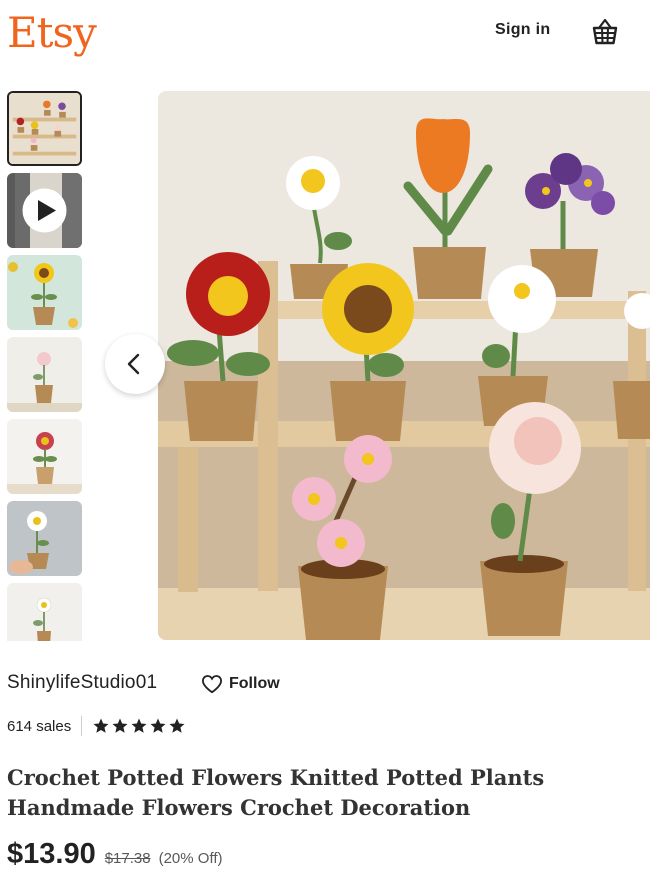  What do you see at coordinates (127, 858) in the screenshot?
I see `original-price: $17.38` at bounding box center [127, 858].